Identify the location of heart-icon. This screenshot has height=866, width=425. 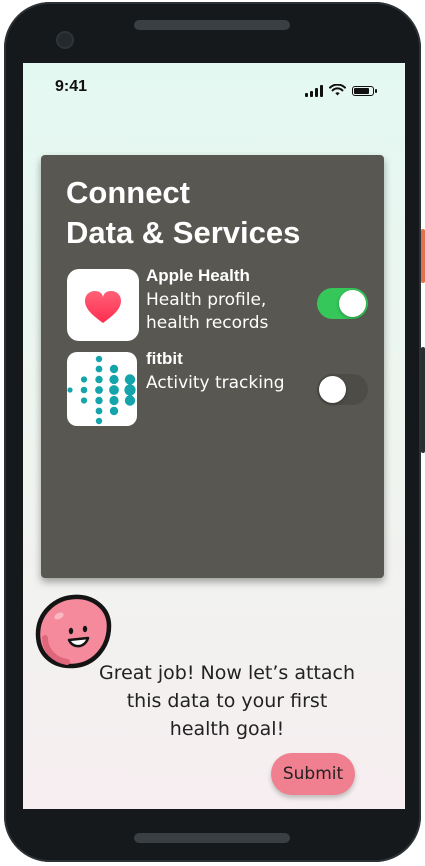
(103, 307).